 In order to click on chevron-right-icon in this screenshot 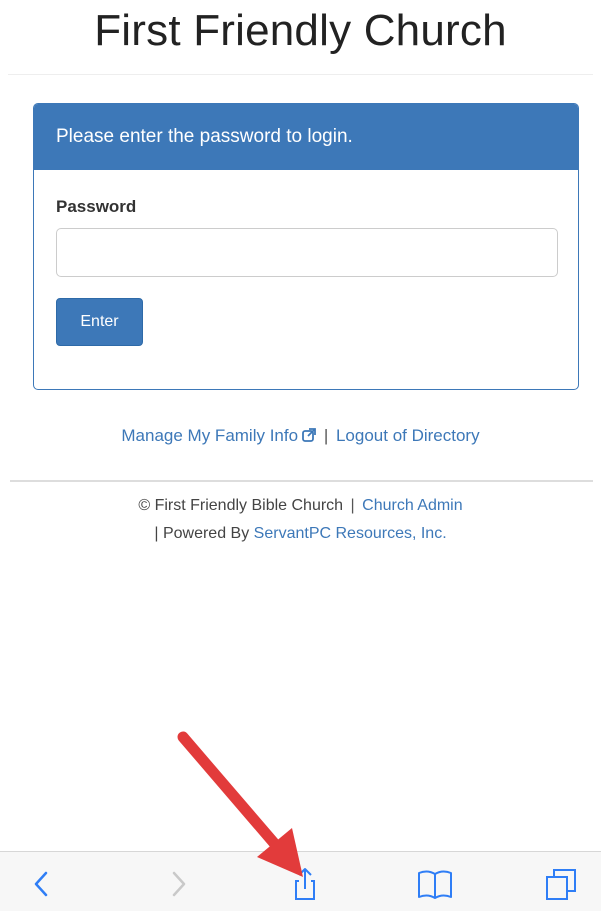, I will do `click(179, 884)`.